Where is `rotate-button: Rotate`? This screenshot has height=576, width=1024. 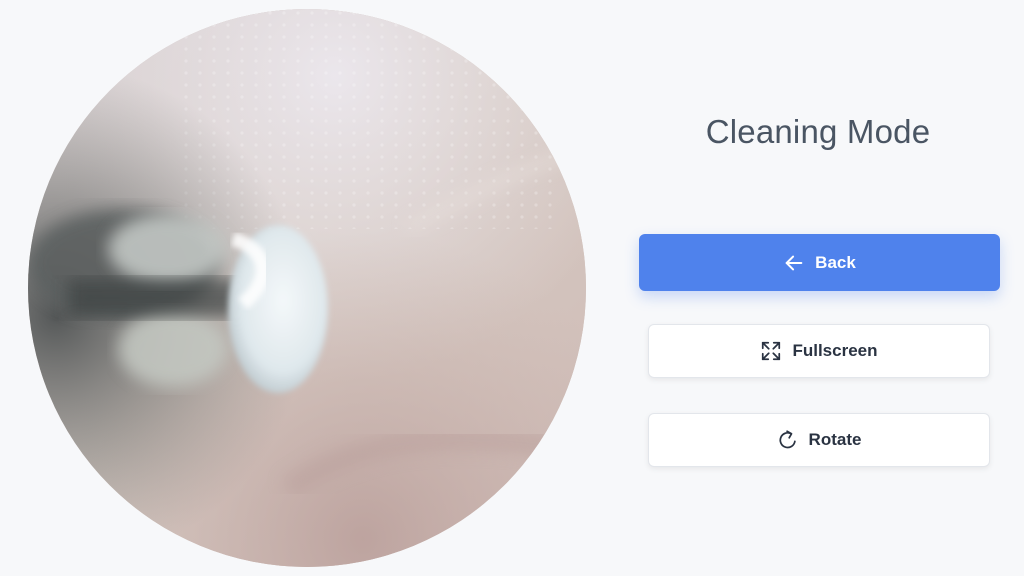
rotate-button: Rotate is located at coordinates (819, 440).